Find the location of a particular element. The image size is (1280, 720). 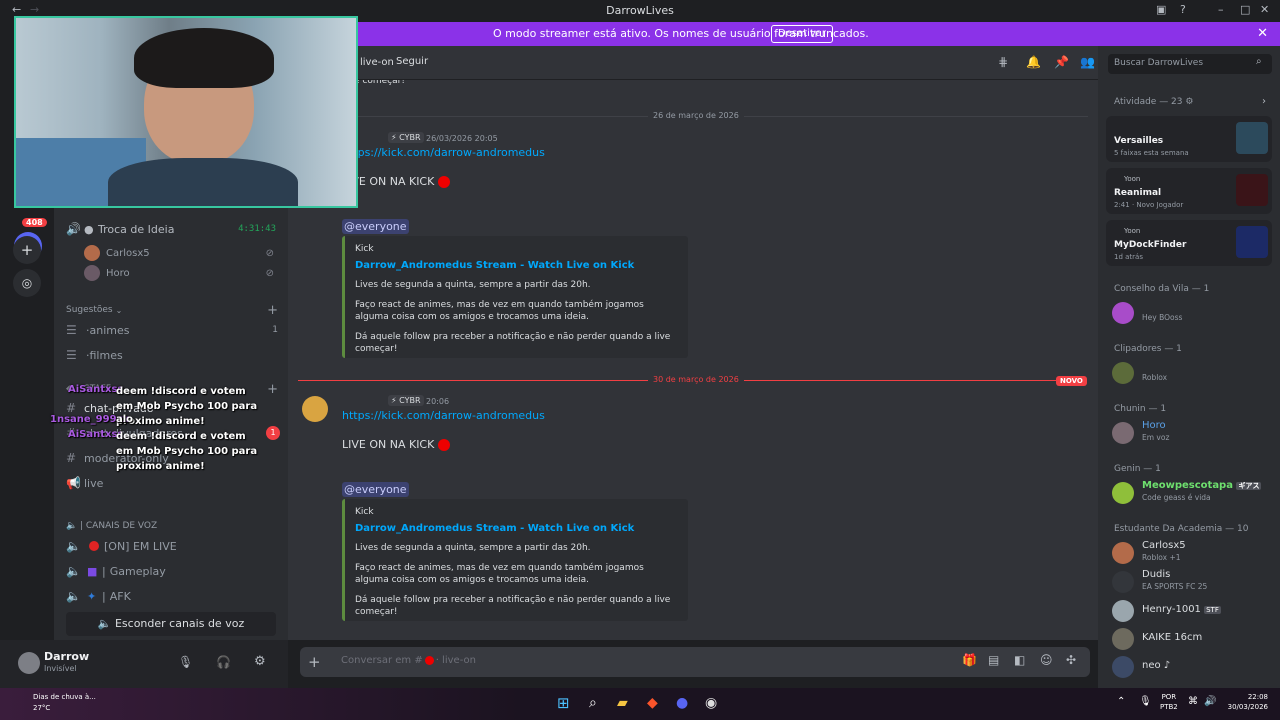

composer-placeholder: Conversar em # · live-on is located at coordinates (408, 660).